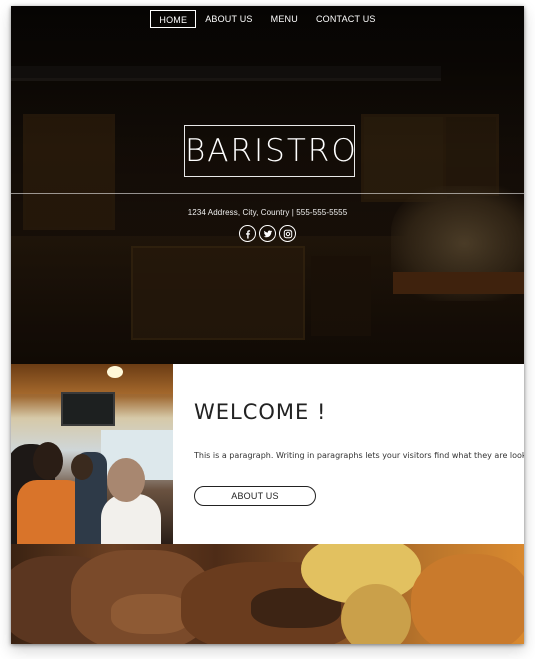 This screenshot has height=659, width=535. What do you see at coordinates (228, 19) in the screenshot?
I see `nav-item-about-us: ABOUT US` at bounding box center [228, 19].